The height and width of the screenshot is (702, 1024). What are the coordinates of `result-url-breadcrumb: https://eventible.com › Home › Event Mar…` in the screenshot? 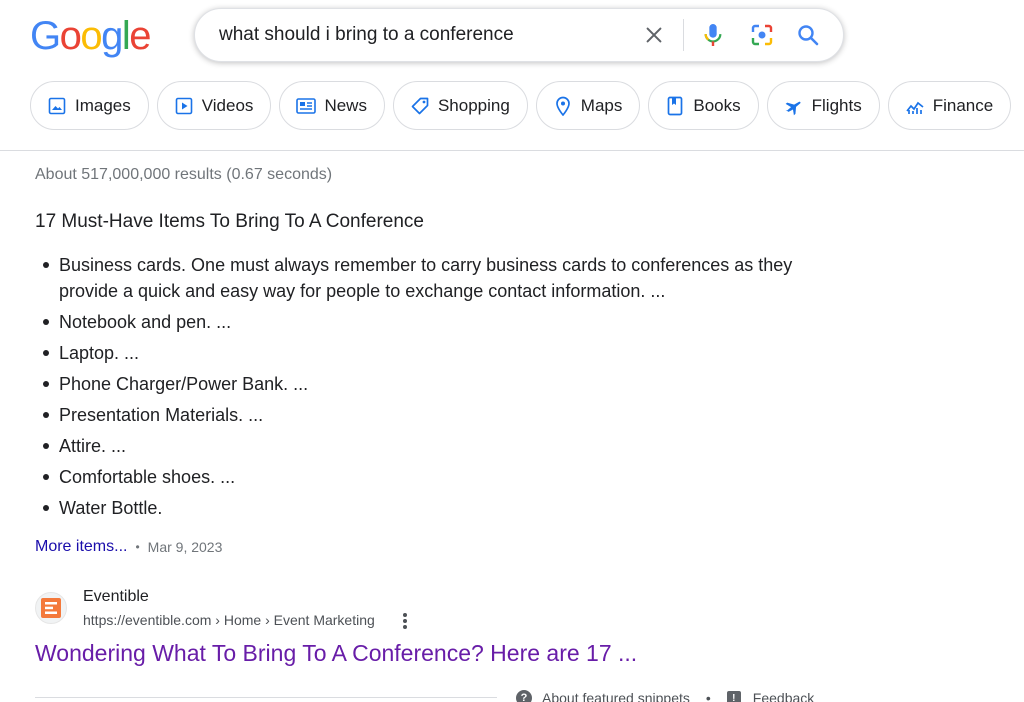 It's located at (229, 620).